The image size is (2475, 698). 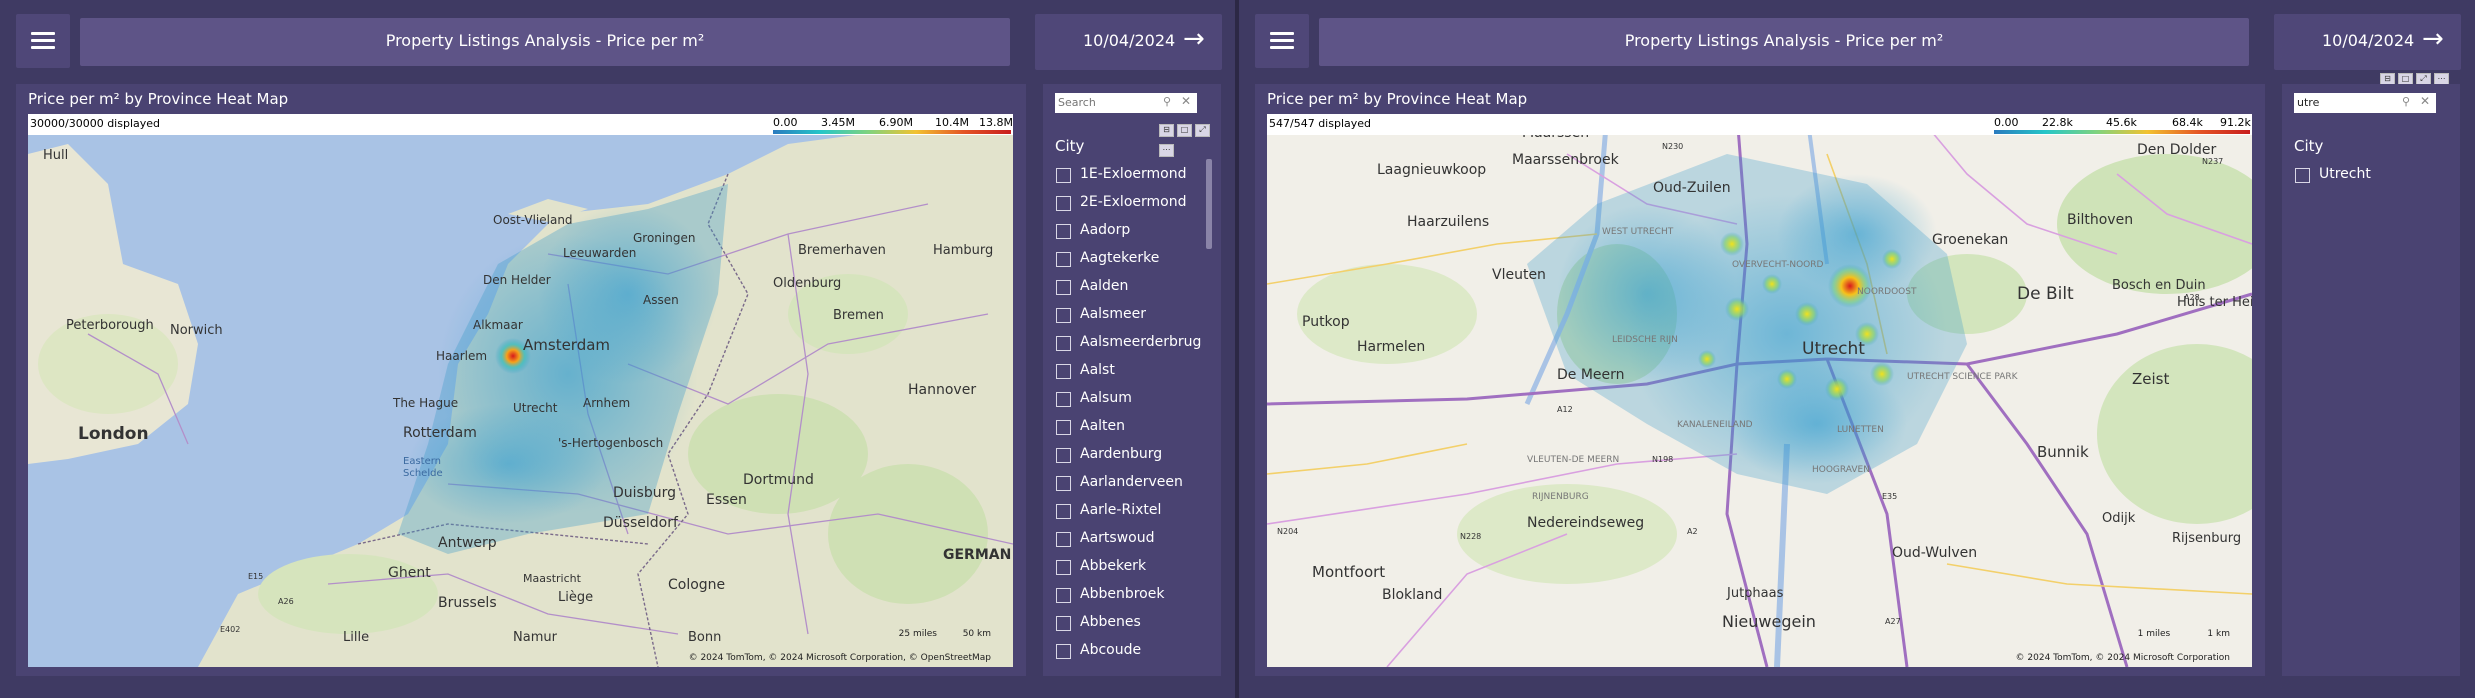 I want to click on visual-title: Price per m² by Province Heat Map, so click(x=1397, y=99).